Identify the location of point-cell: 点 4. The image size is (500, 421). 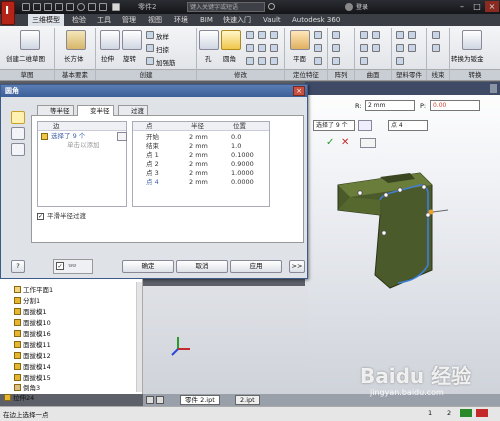
(152, 182).